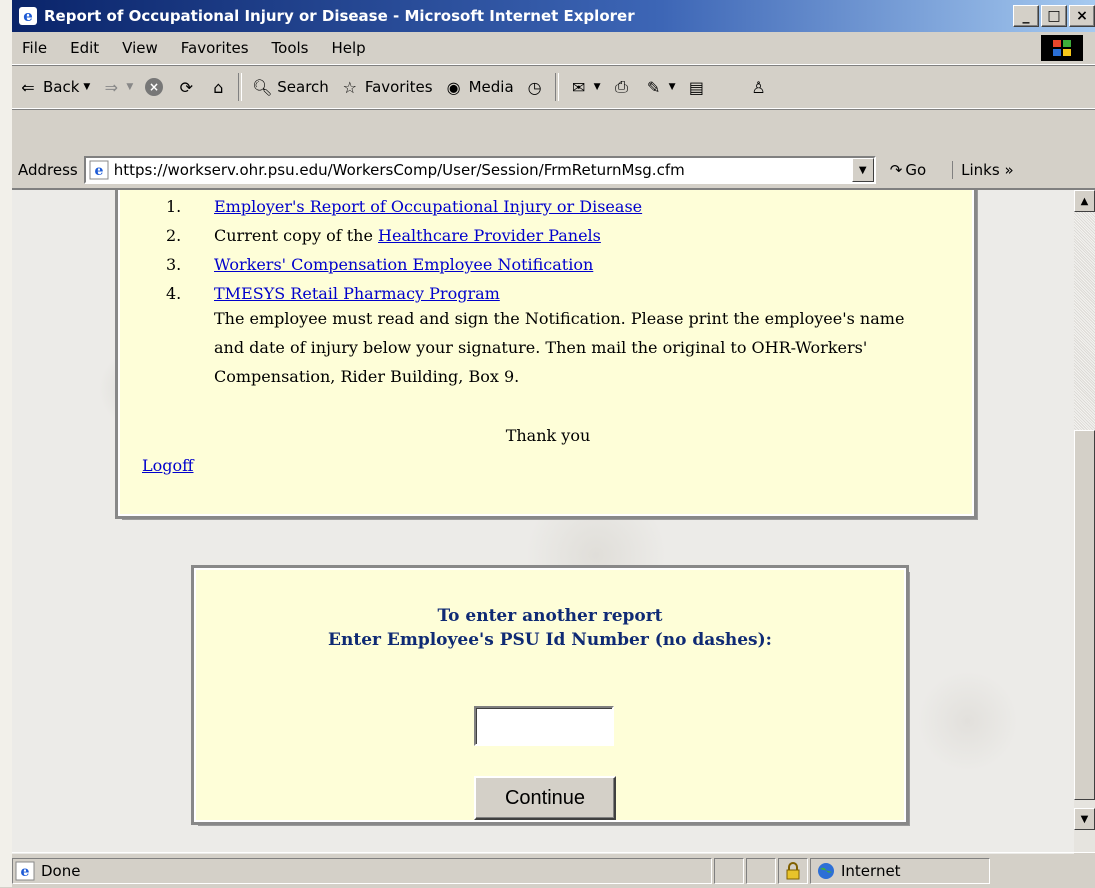 The height and width of the screenshot is (888, 1095). I want to click on refresh-button: ⟳, so click(186, 87).